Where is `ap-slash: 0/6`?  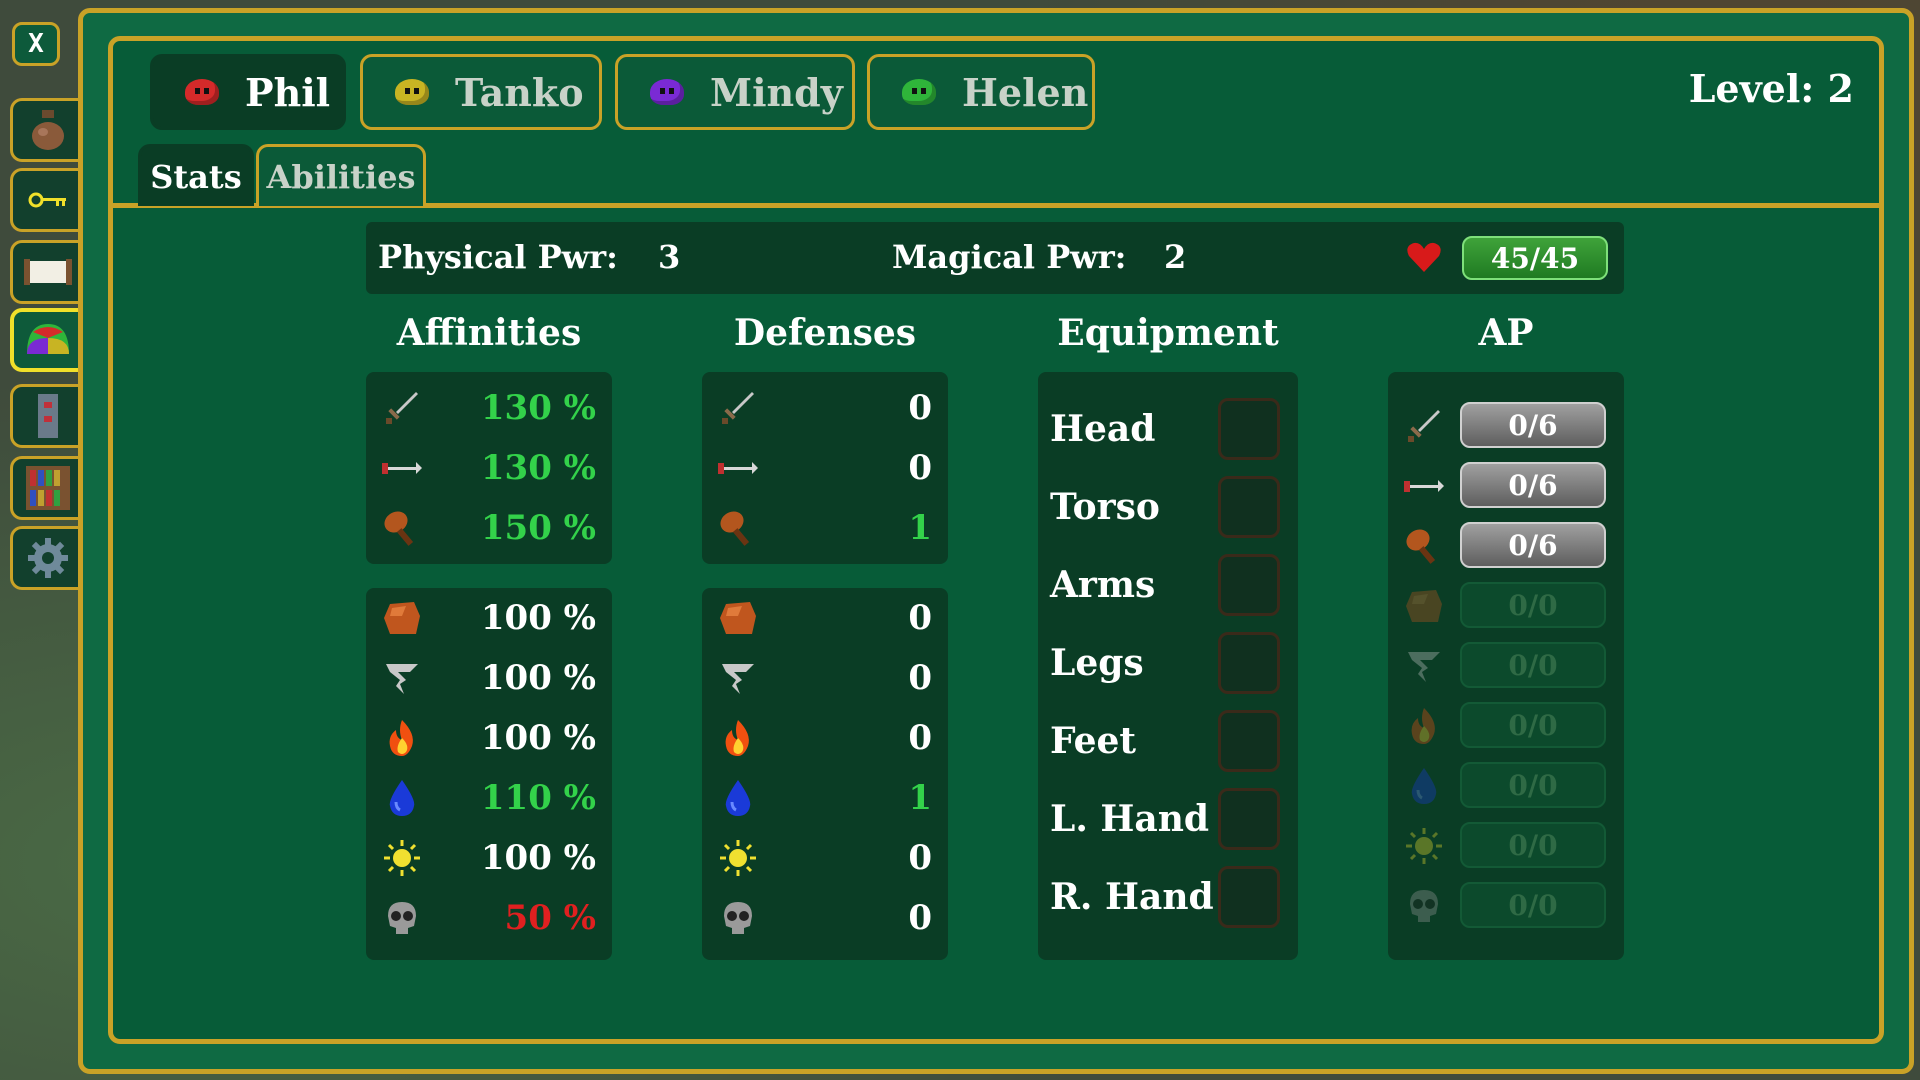 ap-slash: 0/6 is located at coordinates (1533, 425).